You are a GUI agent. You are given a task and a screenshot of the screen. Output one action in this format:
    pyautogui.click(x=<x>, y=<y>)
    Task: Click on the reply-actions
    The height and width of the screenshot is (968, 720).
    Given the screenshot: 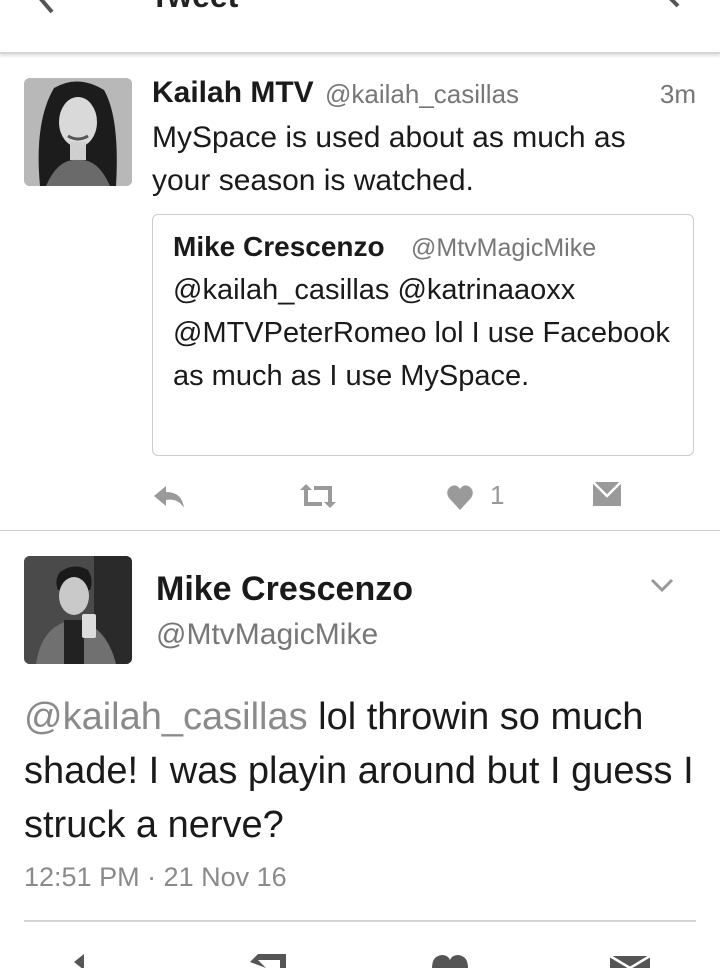 What is the action you would take?
    pyautogui.click(x=360, y=958)
    